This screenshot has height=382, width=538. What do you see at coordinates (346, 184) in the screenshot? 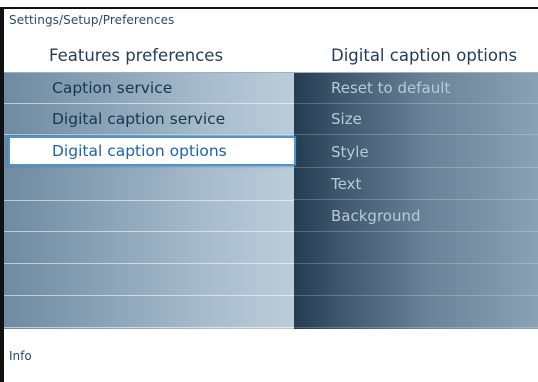
I see `right-menu-item-label: Text` at bounding box center [346, 184].